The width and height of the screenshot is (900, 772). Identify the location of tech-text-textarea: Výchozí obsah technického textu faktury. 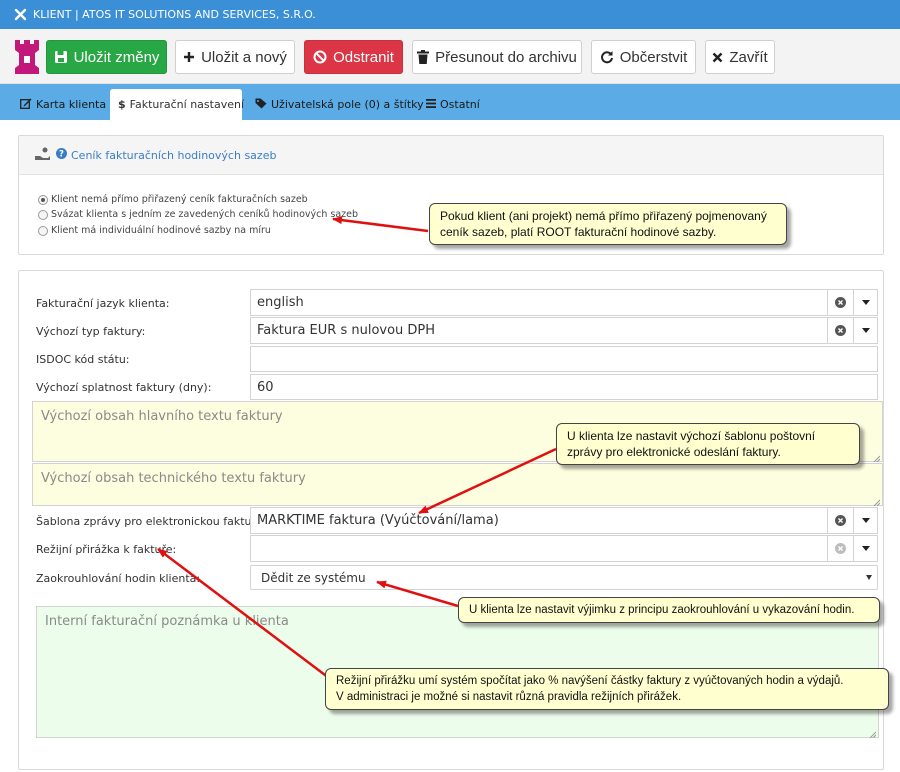
(457, 485).